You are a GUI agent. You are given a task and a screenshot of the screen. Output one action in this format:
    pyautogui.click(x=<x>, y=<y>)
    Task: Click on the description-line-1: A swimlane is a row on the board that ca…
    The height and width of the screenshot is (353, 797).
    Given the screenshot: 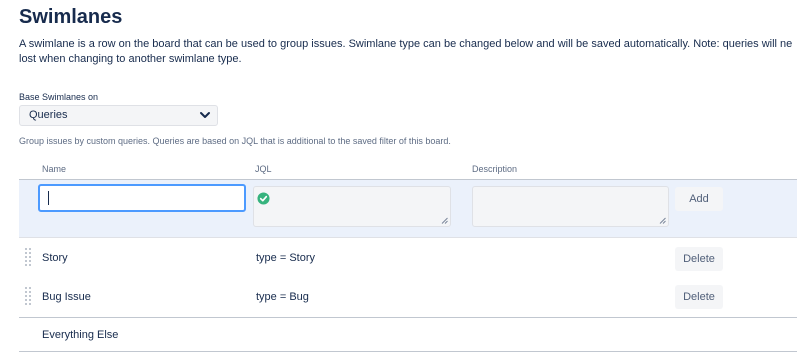 What is the action you would take?
    pyautogui.click(x=406, y=44)
    